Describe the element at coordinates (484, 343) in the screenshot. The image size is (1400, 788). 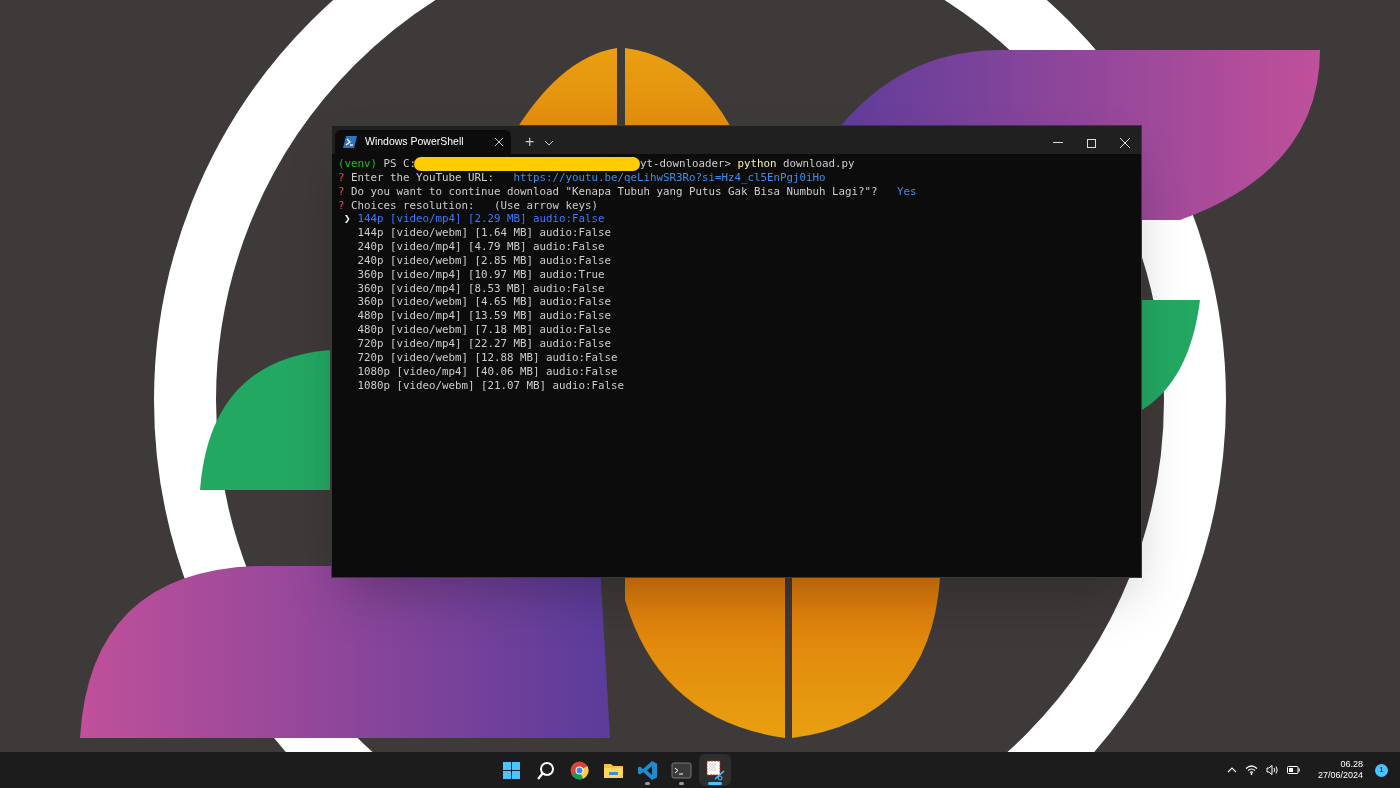
I see `resolution-option: 720p [video/mp4] [22.27 MB] audio:False` at that location.